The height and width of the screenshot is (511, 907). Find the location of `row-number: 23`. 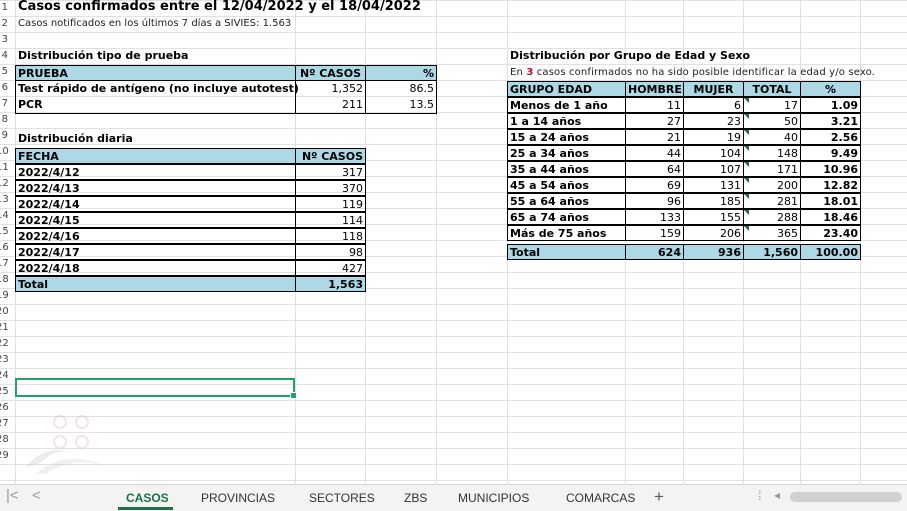

row-number: 23 is located at coordinates (4, 360).